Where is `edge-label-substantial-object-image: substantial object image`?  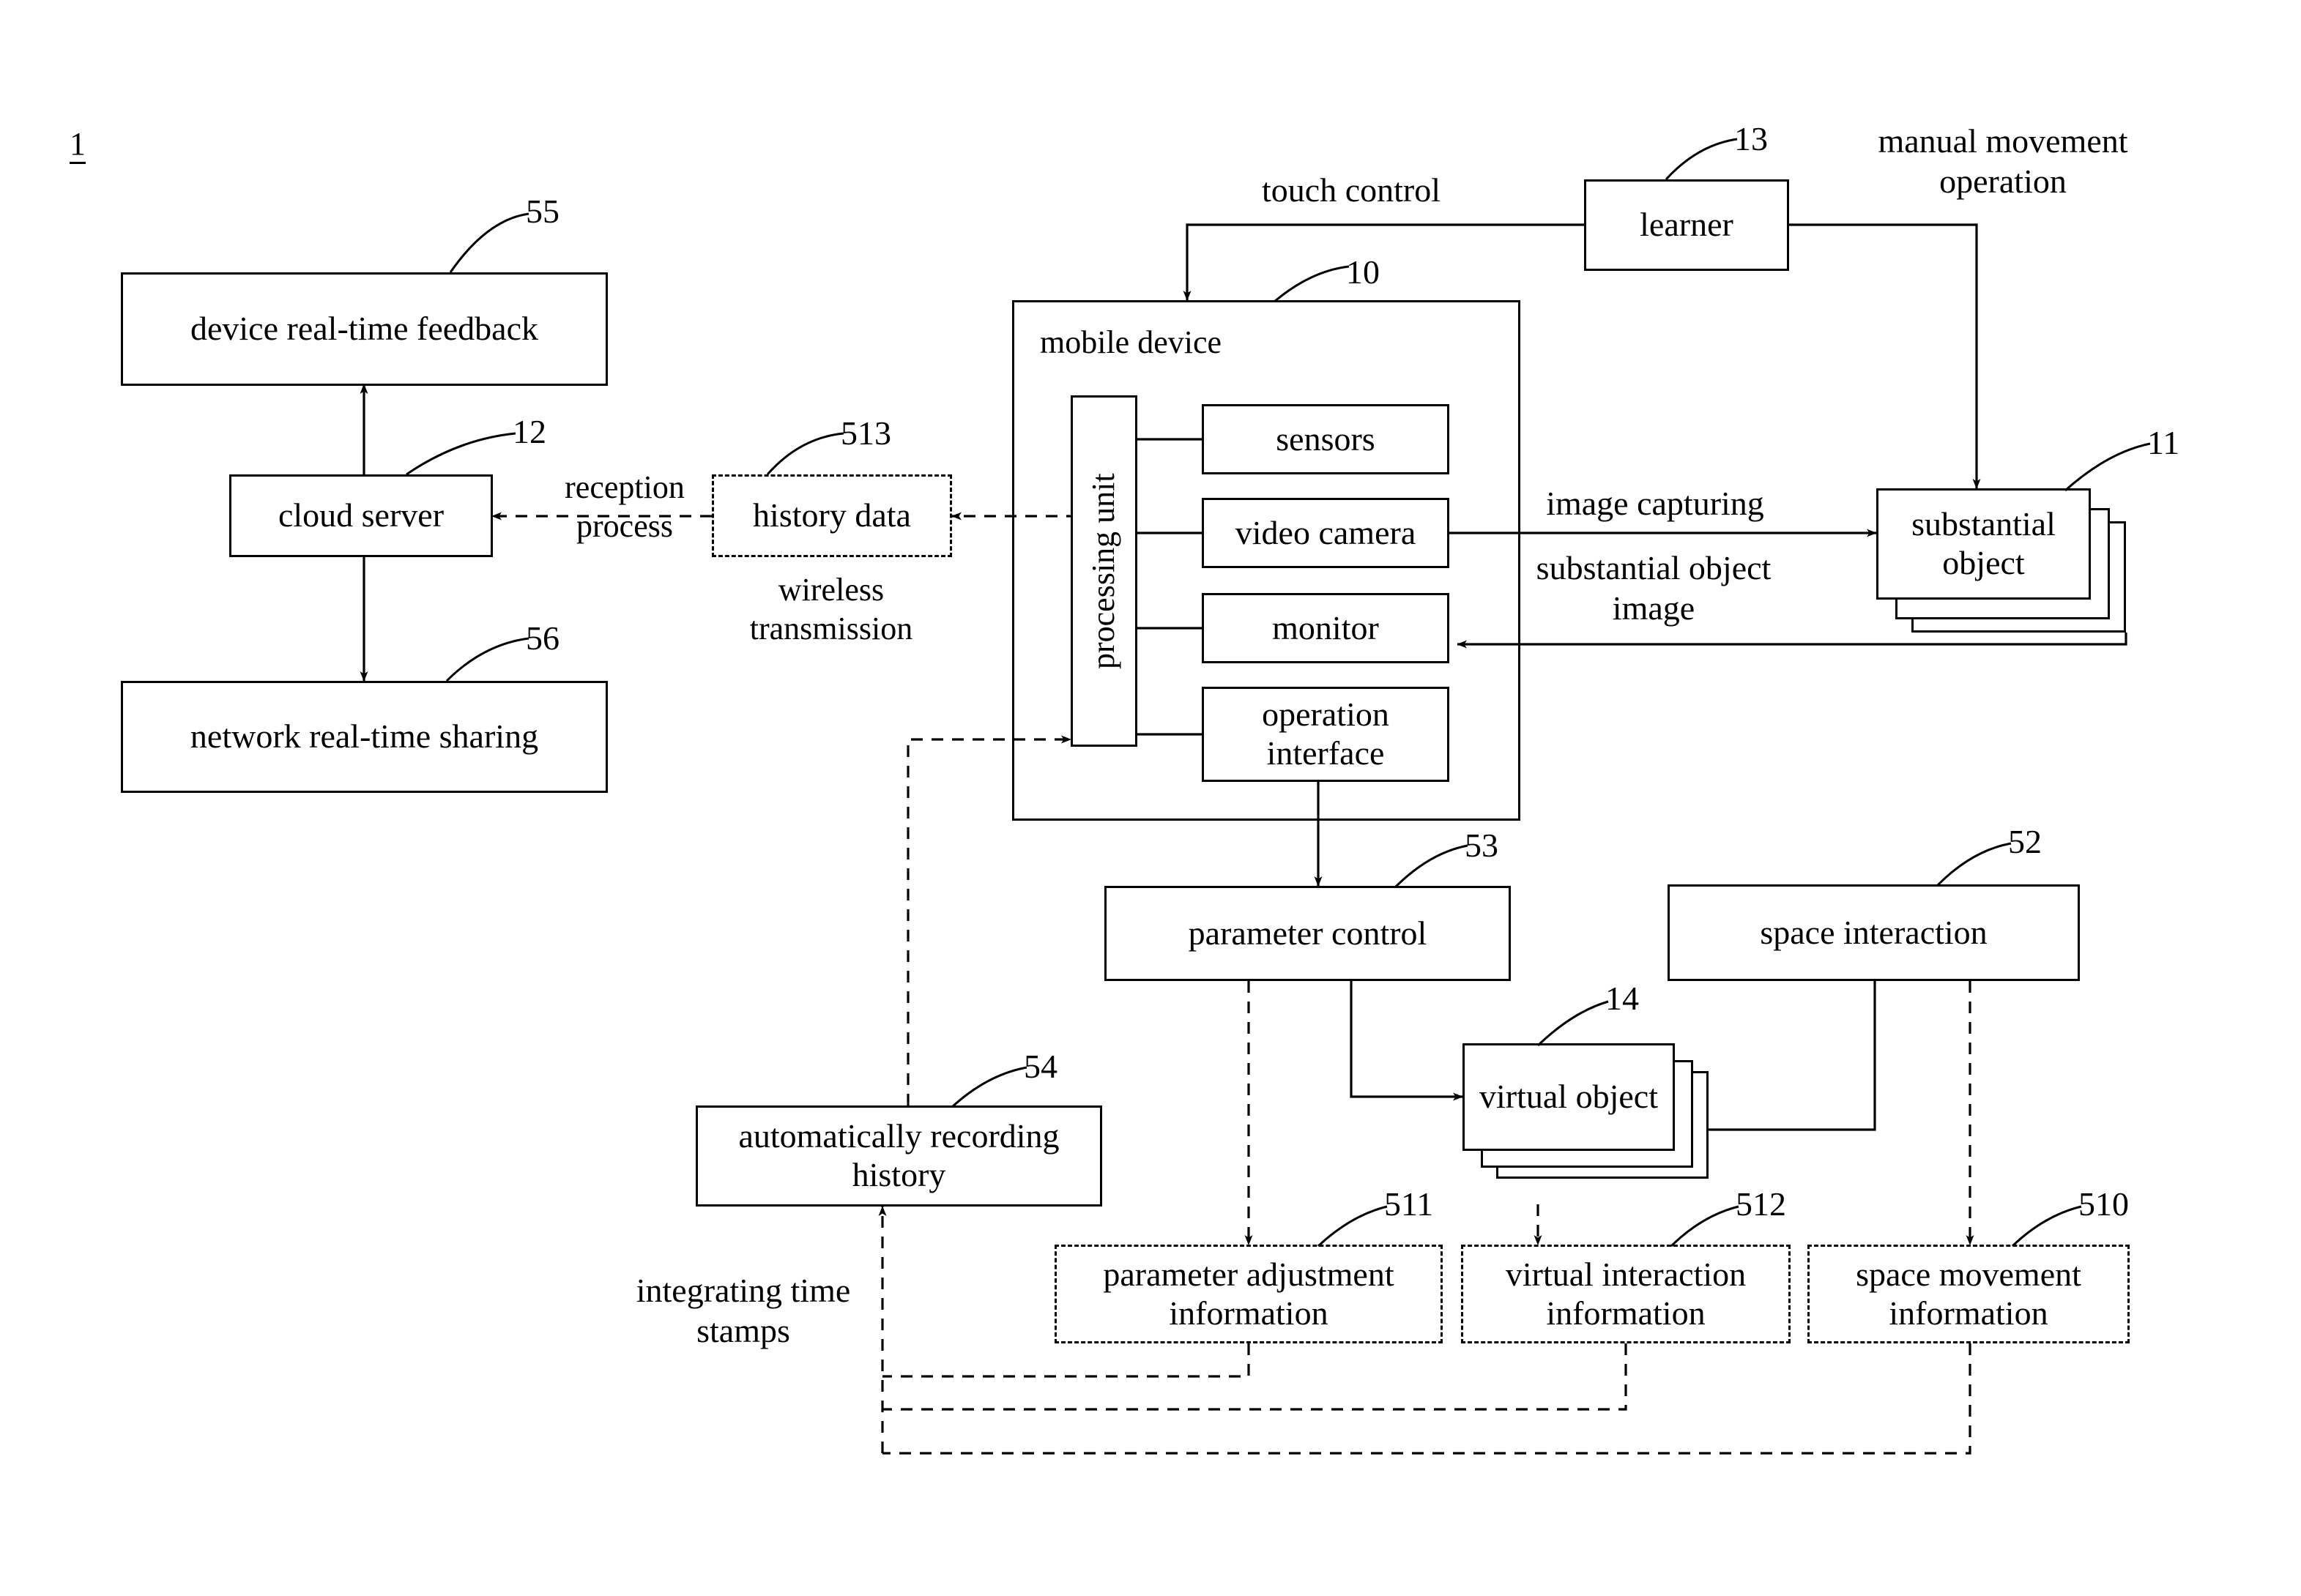 edge-label-substantial-object-image: substantial object image is located at coordinates (1654, 588).